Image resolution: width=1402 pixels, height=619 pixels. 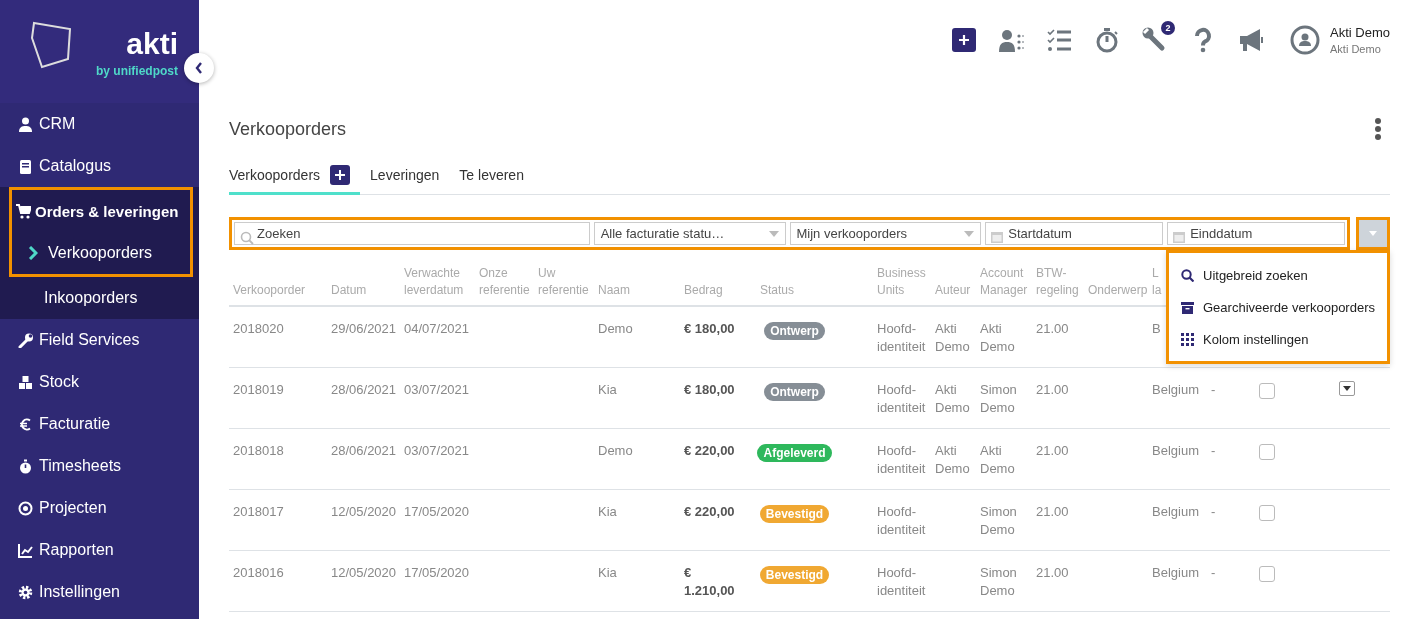 What do you see at coordinates (1360, 32) in the screenshot?
I see `user-name: Akti Demo` at bounding box center [1360, 32].